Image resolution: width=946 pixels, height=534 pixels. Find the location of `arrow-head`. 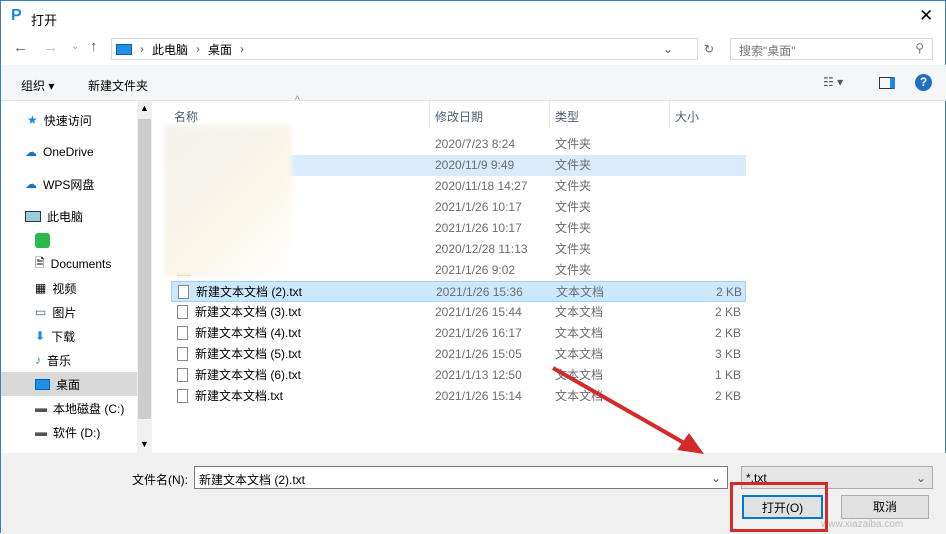

arrow-head is located at coordinates (690, 443).